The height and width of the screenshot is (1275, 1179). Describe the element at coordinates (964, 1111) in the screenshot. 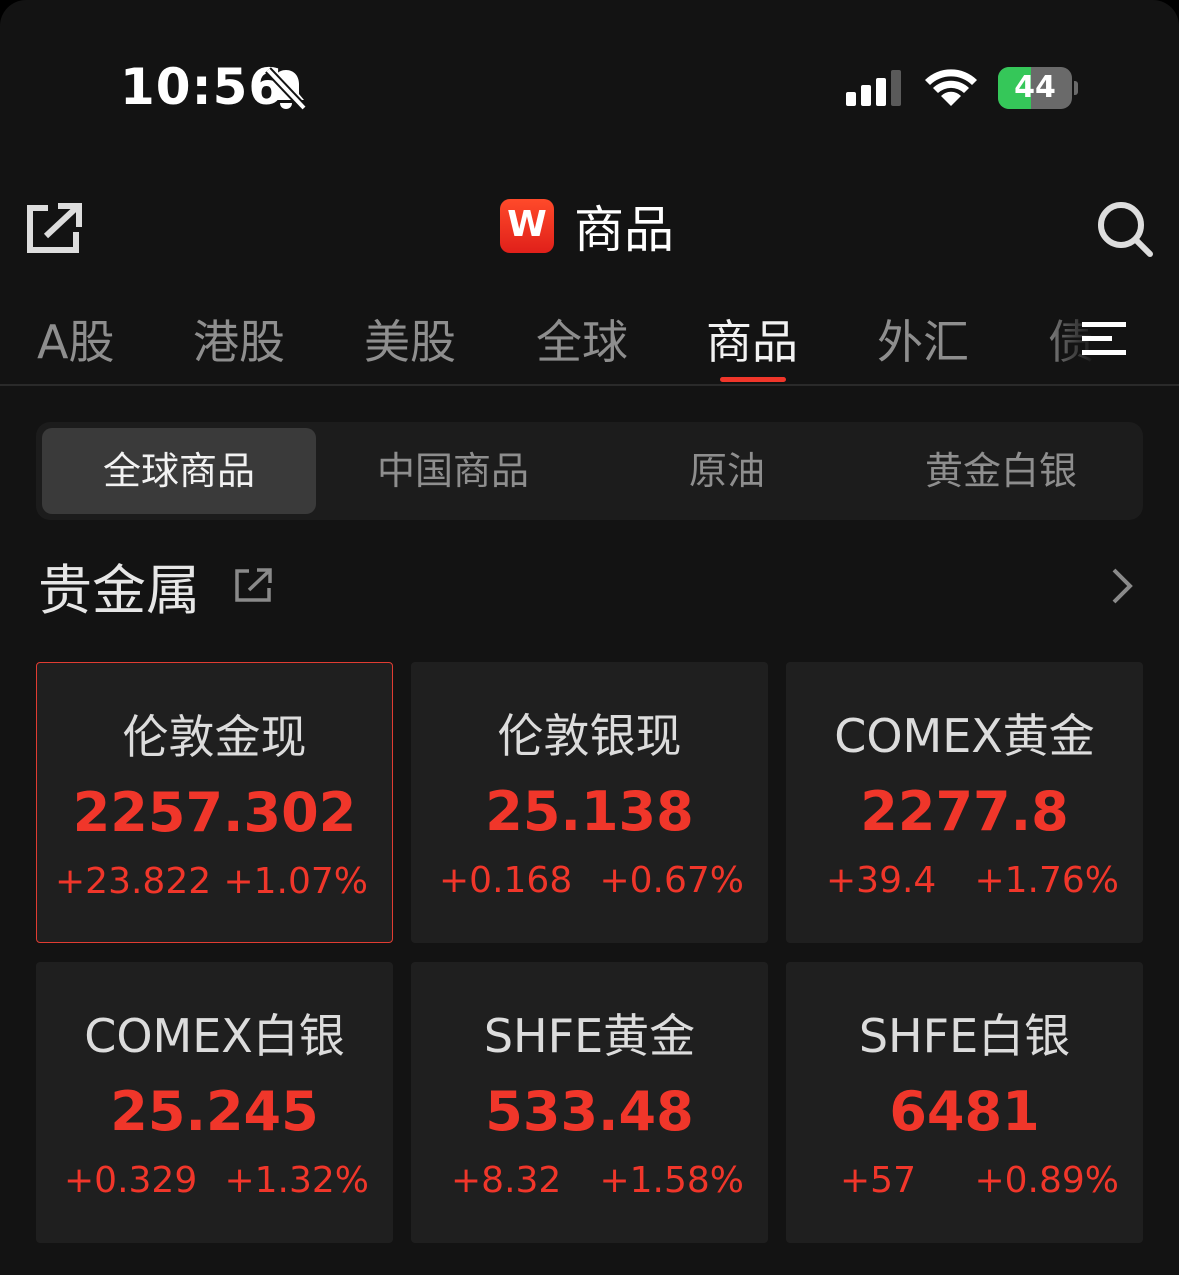

I see `quote-price: 6481` at that location.